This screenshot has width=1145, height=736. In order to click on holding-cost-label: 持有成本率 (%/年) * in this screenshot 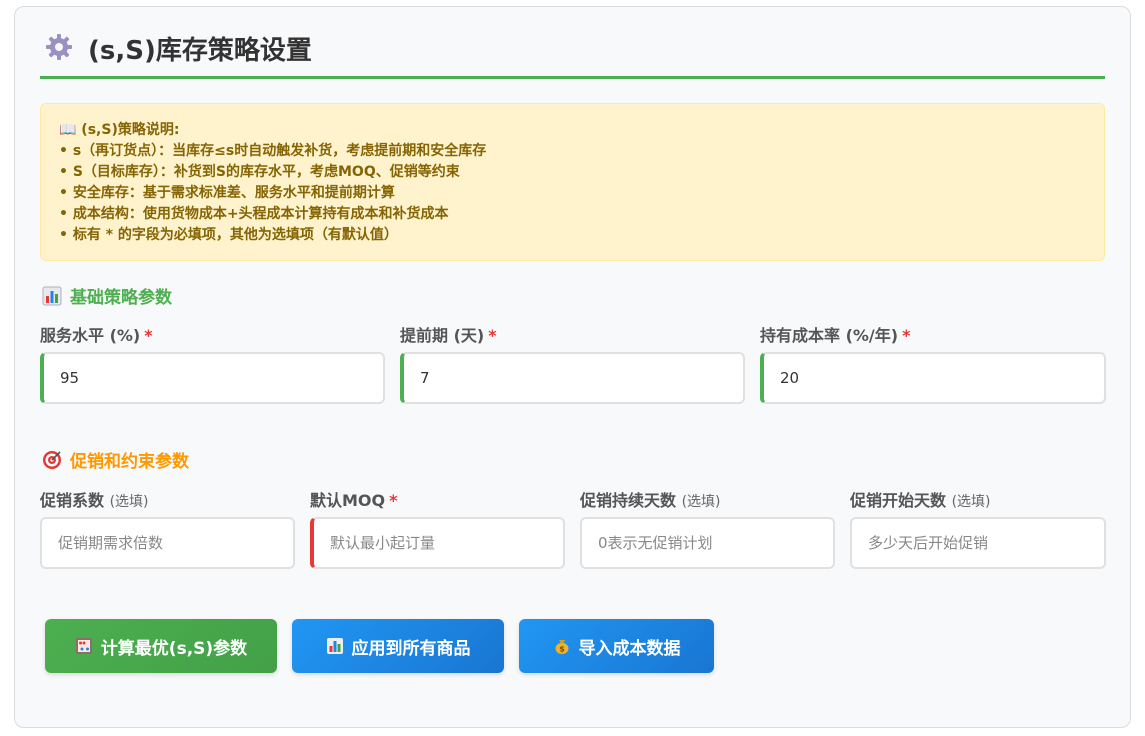, I will do `click(835, 335)`.